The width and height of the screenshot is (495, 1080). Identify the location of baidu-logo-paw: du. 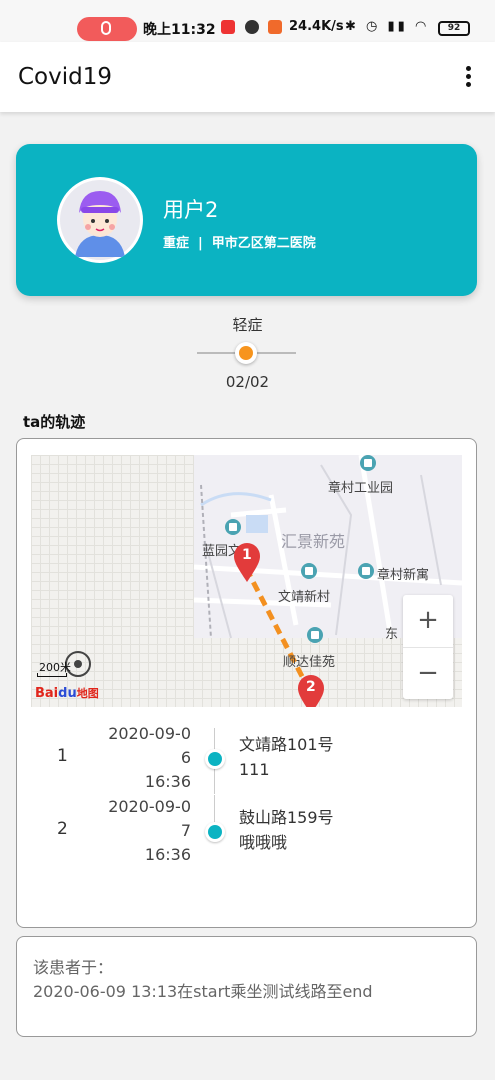
(67, 693).